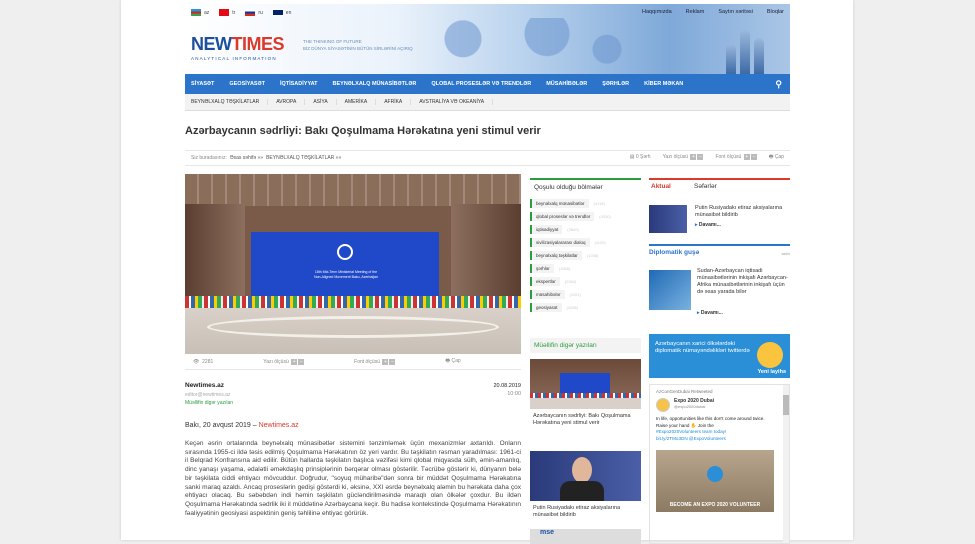  What do you see at coordinates (246, 158) in the screenshot?
I see `breadcrumb-home: Əsas səhifə »»` at bounding box center [246, 158].